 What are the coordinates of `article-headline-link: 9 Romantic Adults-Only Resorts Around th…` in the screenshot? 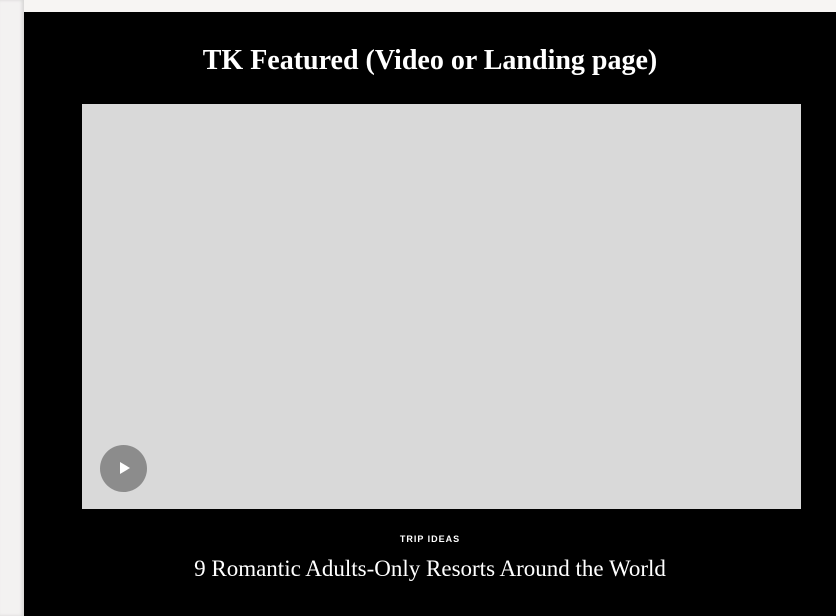 It's located at (430, 569).